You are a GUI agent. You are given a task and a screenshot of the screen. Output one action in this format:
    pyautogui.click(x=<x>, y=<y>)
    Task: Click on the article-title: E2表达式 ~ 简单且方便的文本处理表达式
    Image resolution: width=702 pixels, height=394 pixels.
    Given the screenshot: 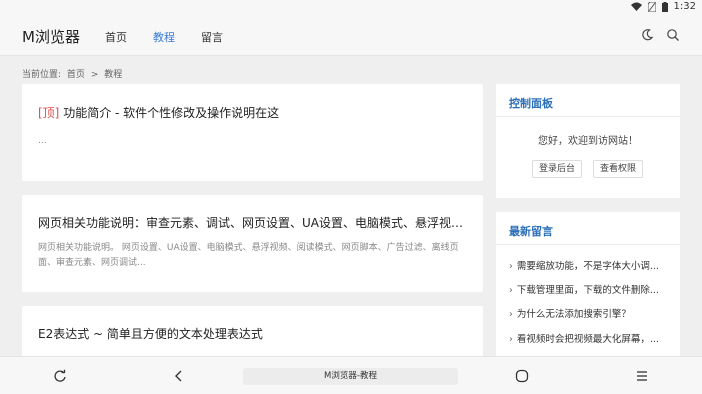 What is the action you would take?
    pyautogui.click(x=253, y=333)
    